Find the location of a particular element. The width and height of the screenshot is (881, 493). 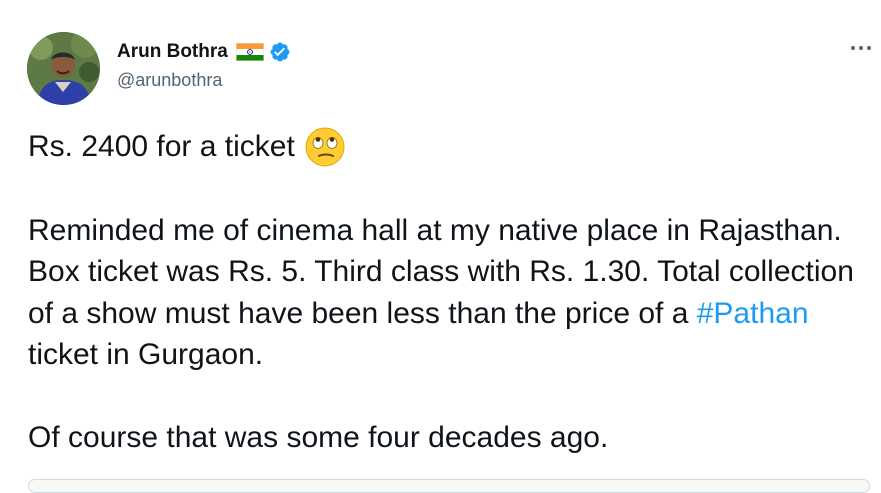

tweet-paragraph-2-end: ticket in Gurgaon. is located at coordinates (146, 354).